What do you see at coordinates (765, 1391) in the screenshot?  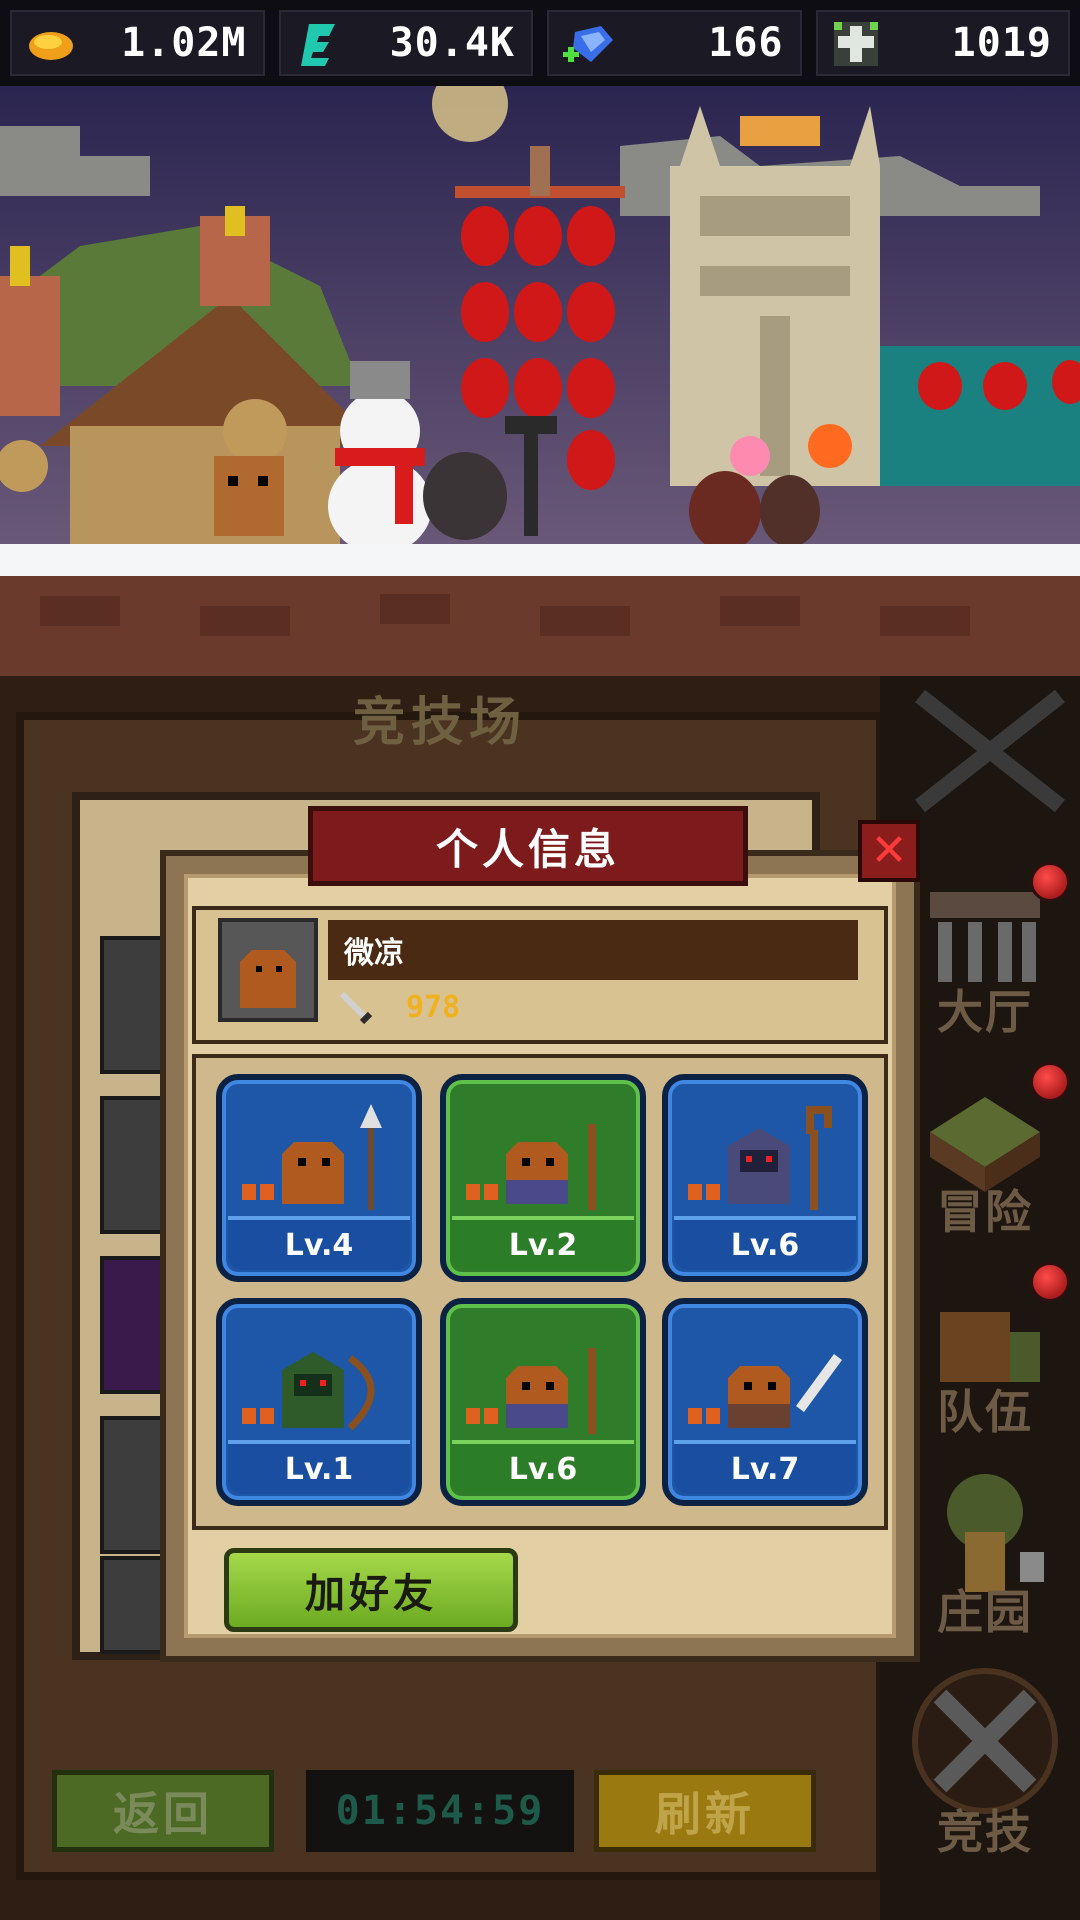 I see `sword-hero-icon` at bounding box center [765, 1391].